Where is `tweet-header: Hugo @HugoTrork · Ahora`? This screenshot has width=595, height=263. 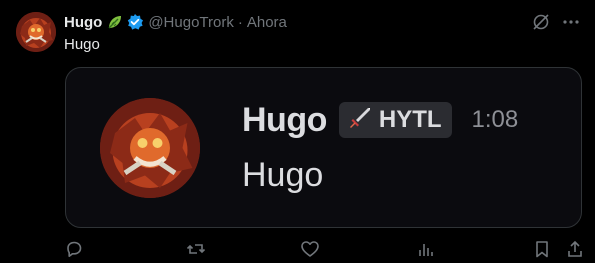
tweet-header: Hugo @HugoTrork · Ahora is located at coordinates (175, 22).